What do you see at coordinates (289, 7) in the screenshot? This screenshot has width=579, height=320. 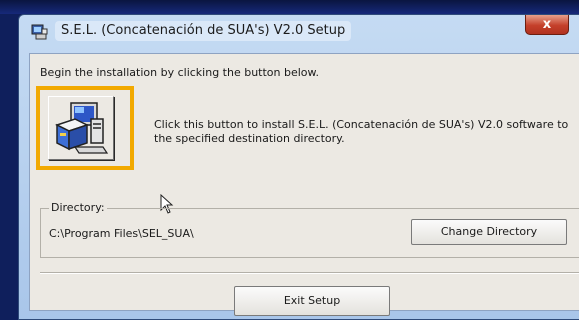 I see `desktop-background` at bounding box center [289, 7].